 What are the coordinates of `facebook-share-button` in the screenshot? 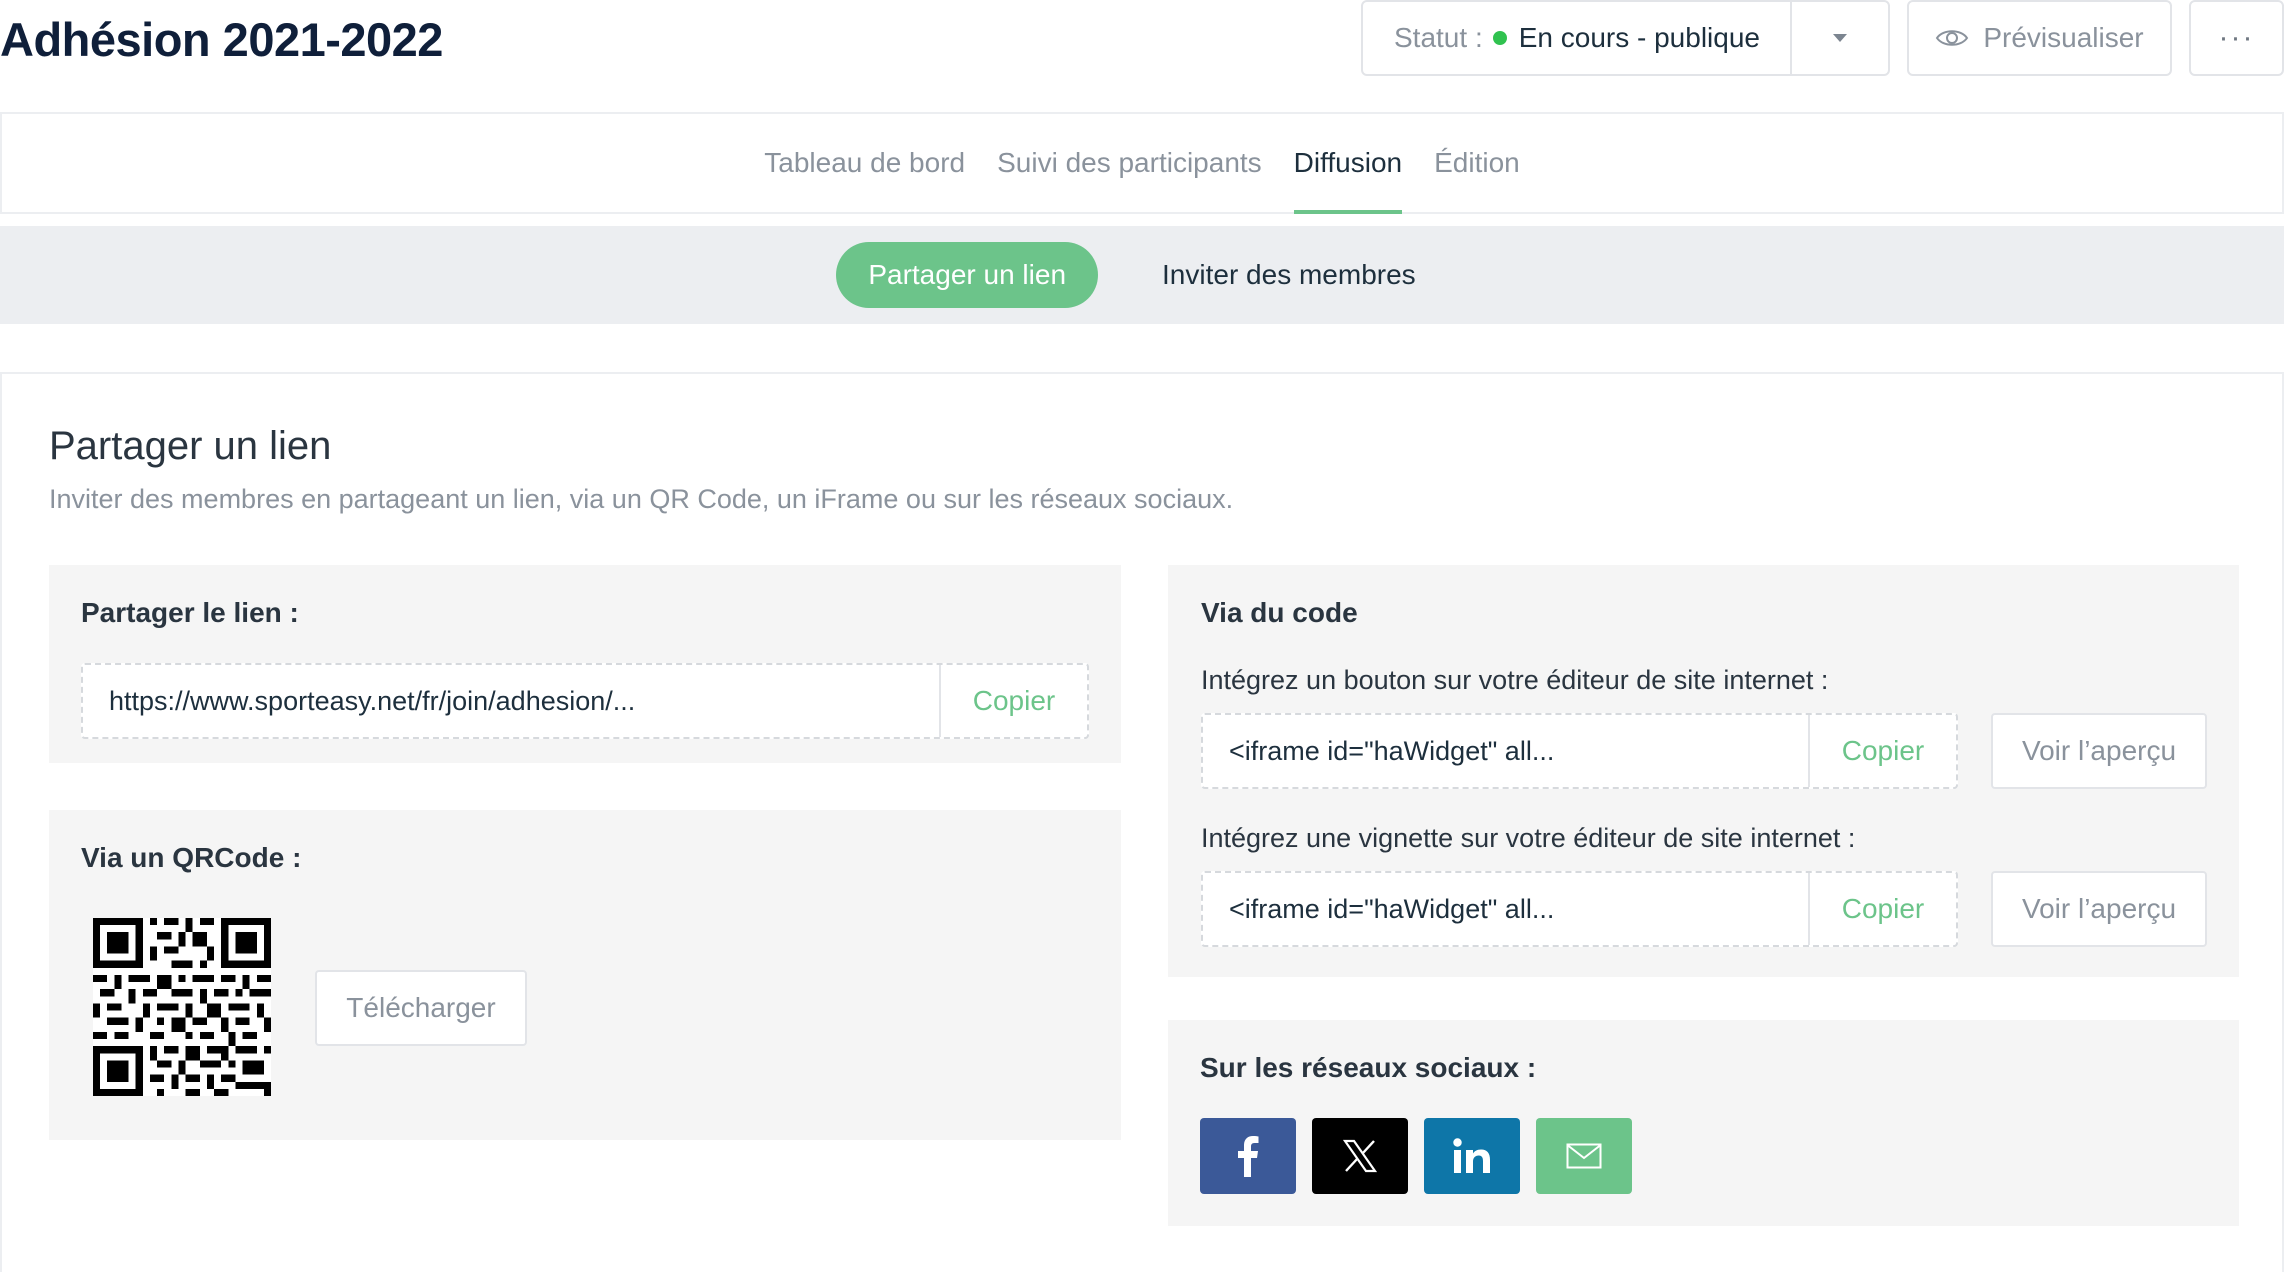 It's located at (1248, 1156).